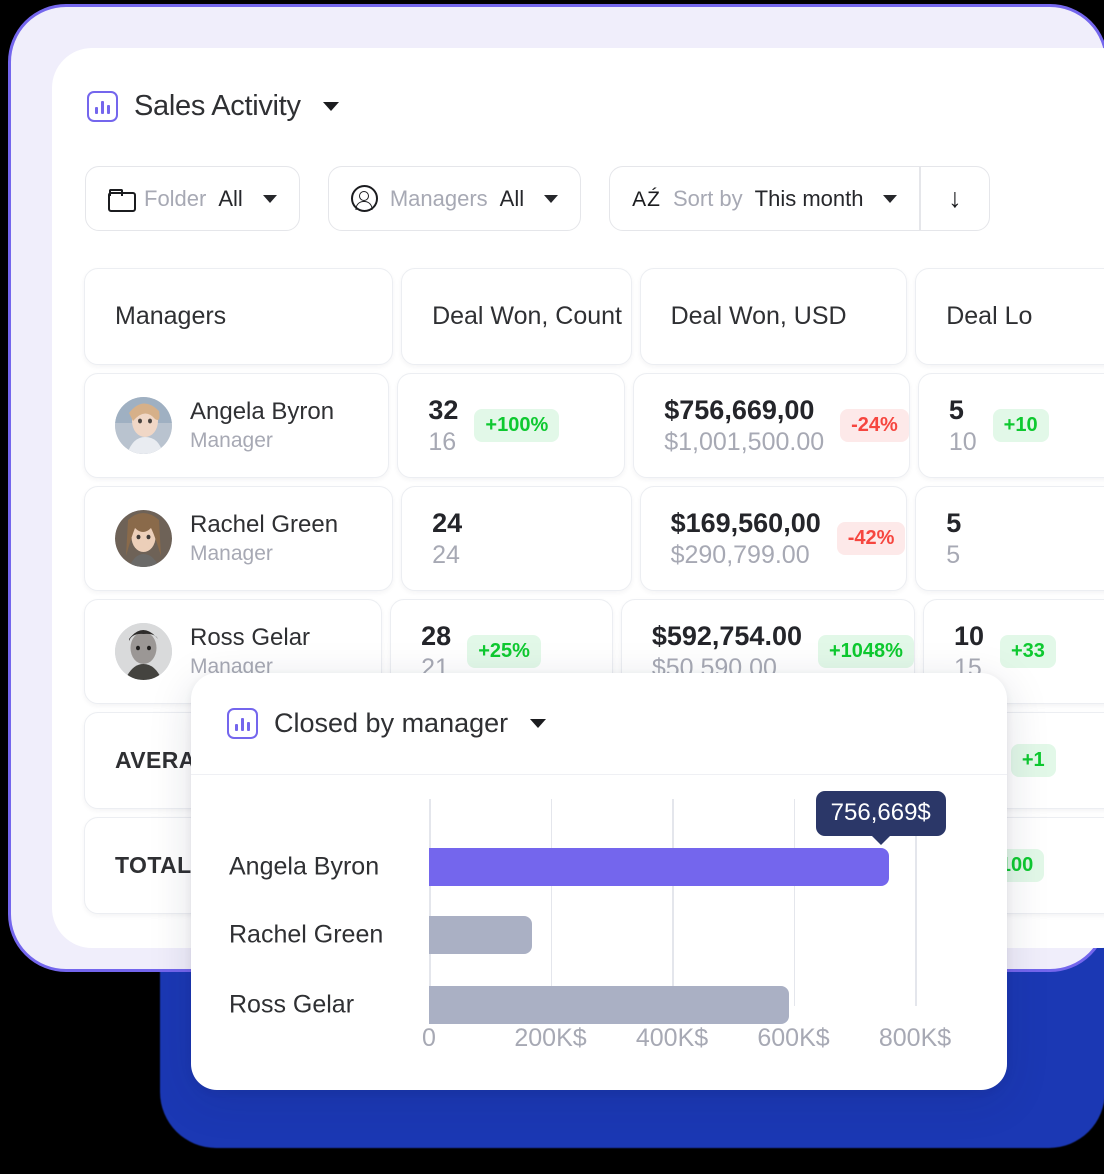 Image resolution: width=1104 pixels, height=1174 pixels. What do you see at coordinates (447, 522) in the screenshot?
I see `metric-current: 24` at bounding box center [447, 522].